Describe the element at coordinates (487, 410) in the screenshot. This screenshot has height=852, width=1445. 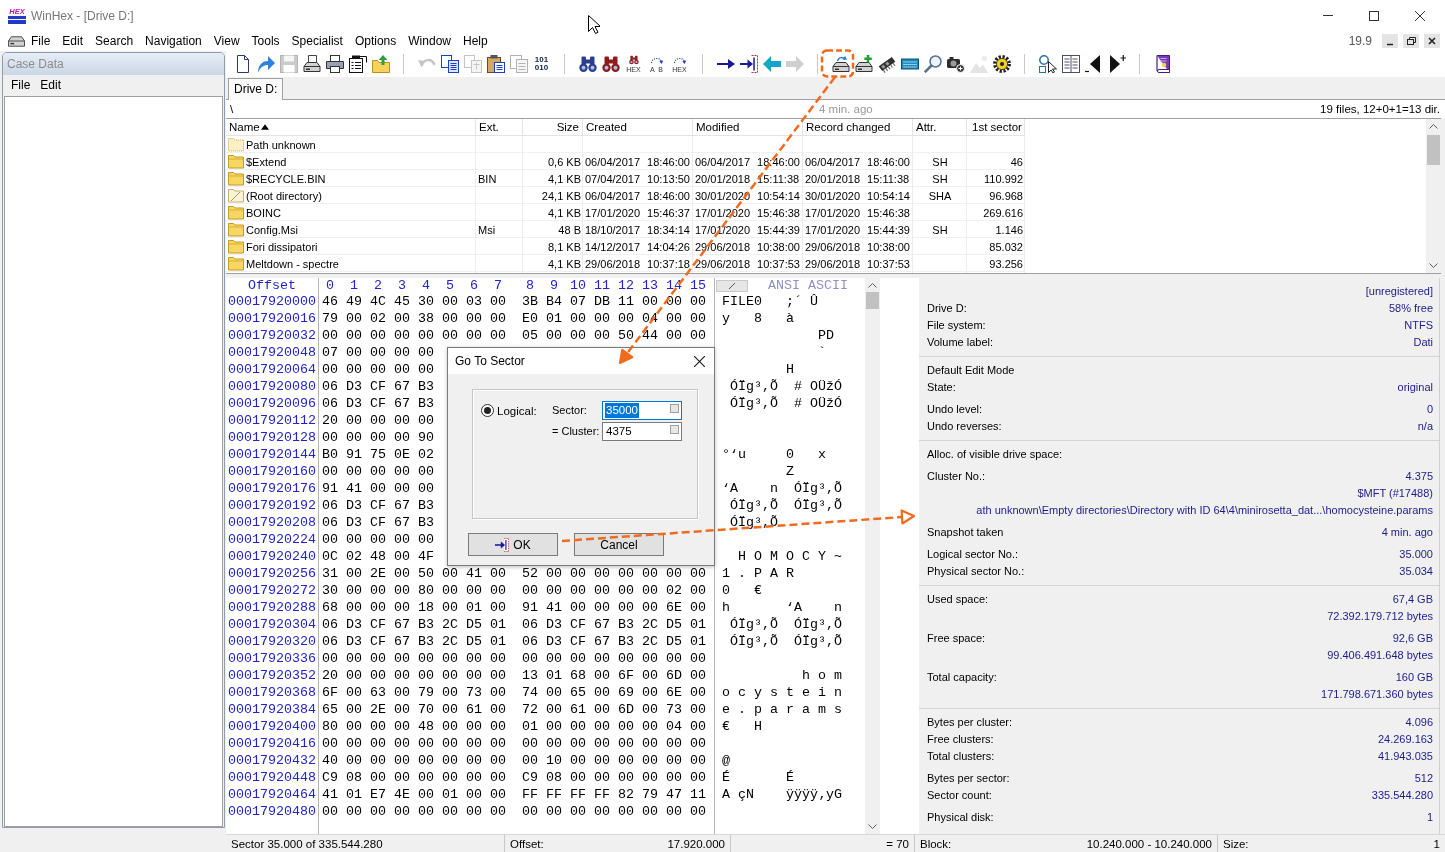
I see `radio-icon` at that location.